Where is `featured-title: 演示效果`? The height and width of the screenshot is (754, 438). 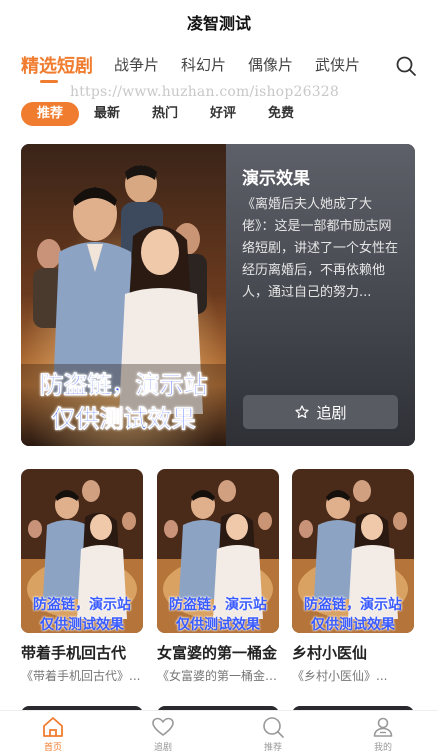 featured-title: 演示效果 is located at coordinates (276, 179).